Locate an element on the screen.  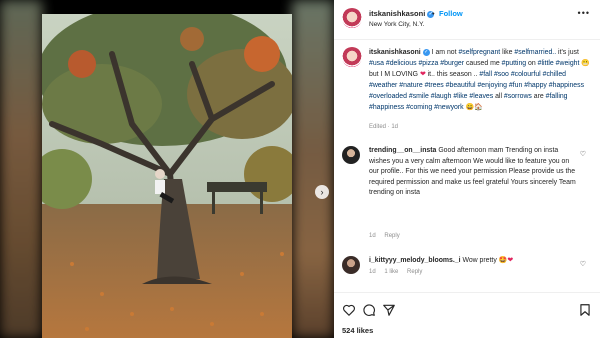
hashtag-link: #selfpregnant is located at coordinates (479, 52).